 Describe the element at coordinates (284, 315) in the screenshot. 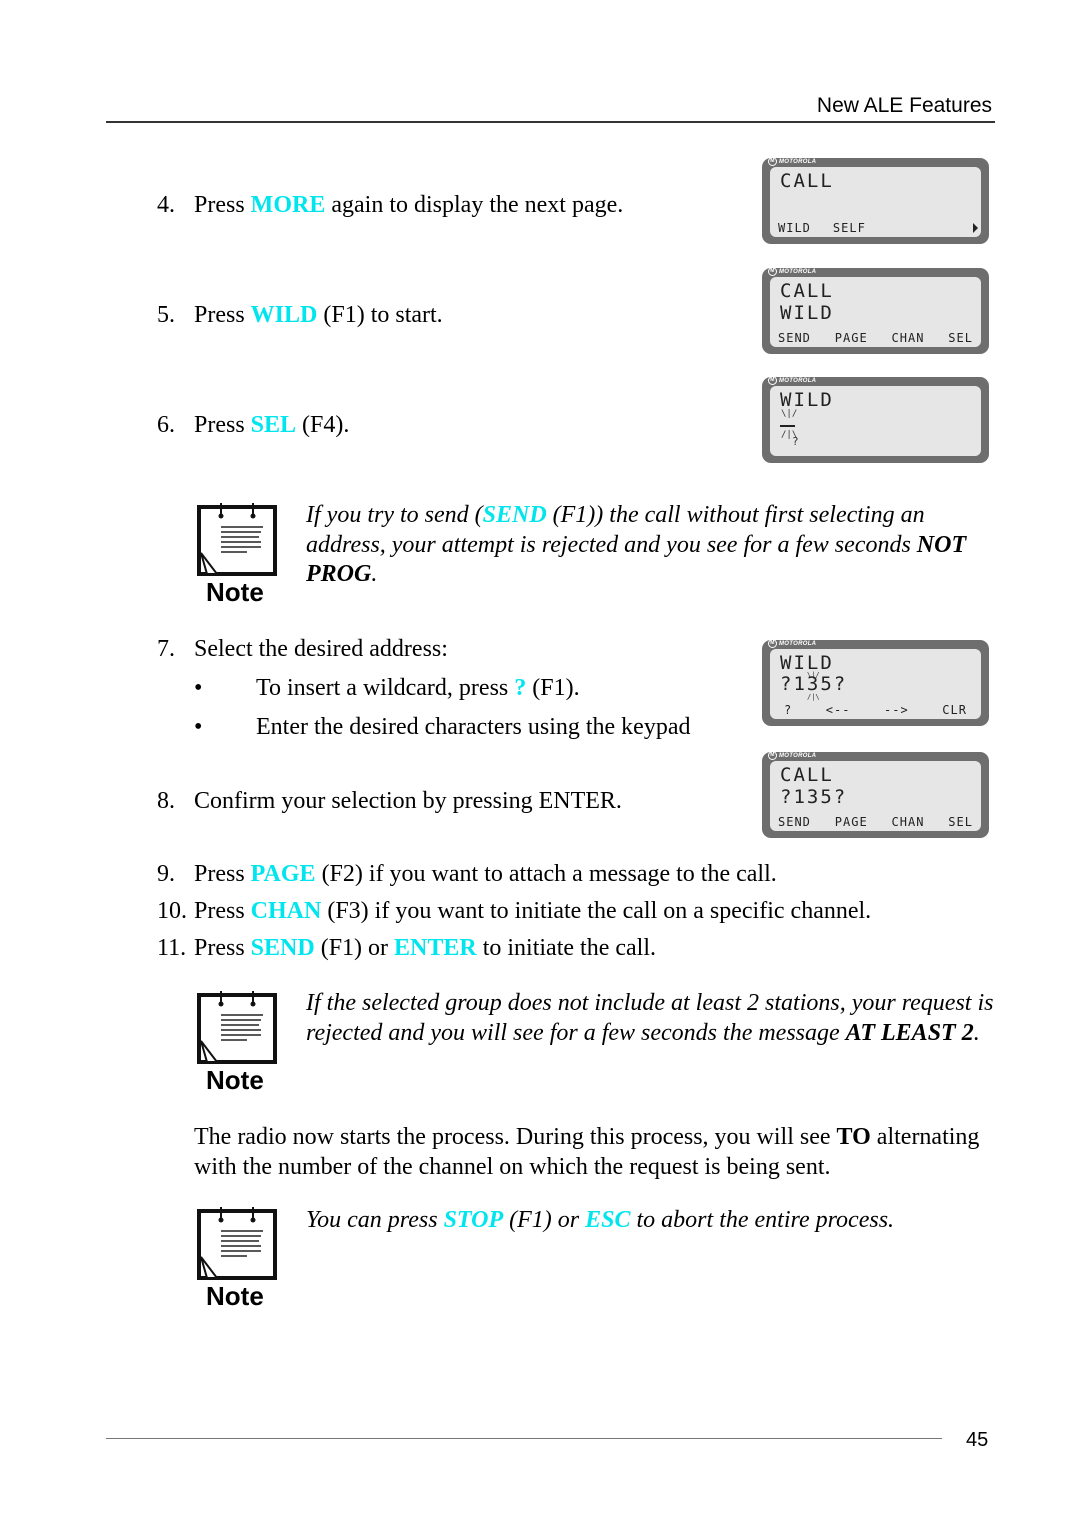

I see `keyword-wild: WILD` at that location.